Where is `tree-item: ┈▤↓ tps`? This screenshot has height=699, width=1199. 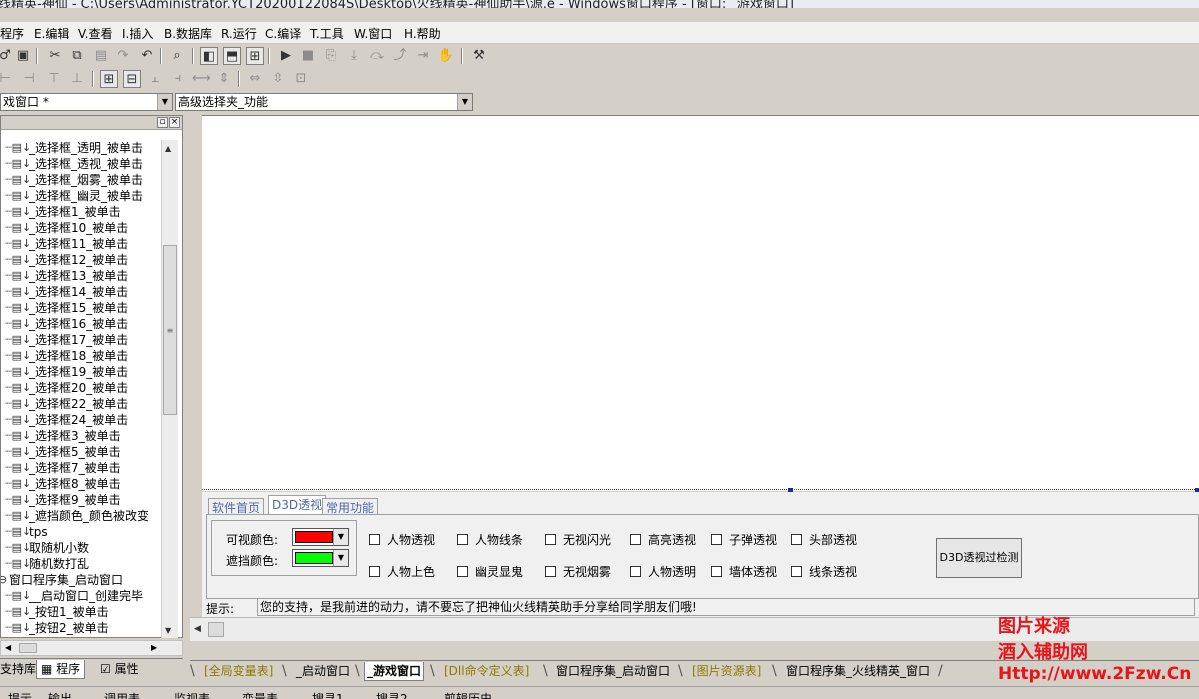
tree-item: ┈▤↓ tps is located at coordinates (81, 532).